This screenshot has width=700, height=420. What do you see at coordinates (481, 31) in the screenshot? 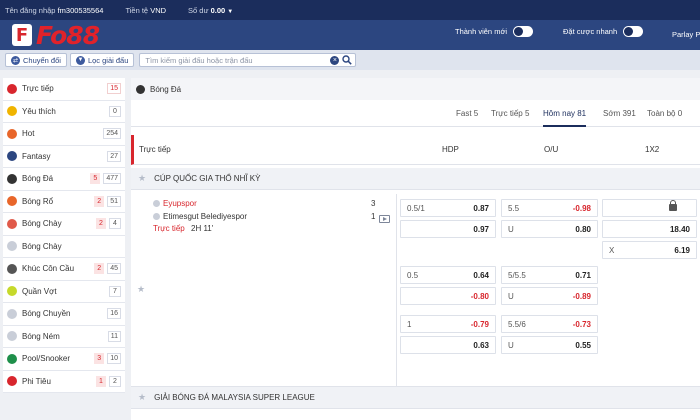
I see `new-member-label: Thành viên mới` at bounding box center [481, 31].